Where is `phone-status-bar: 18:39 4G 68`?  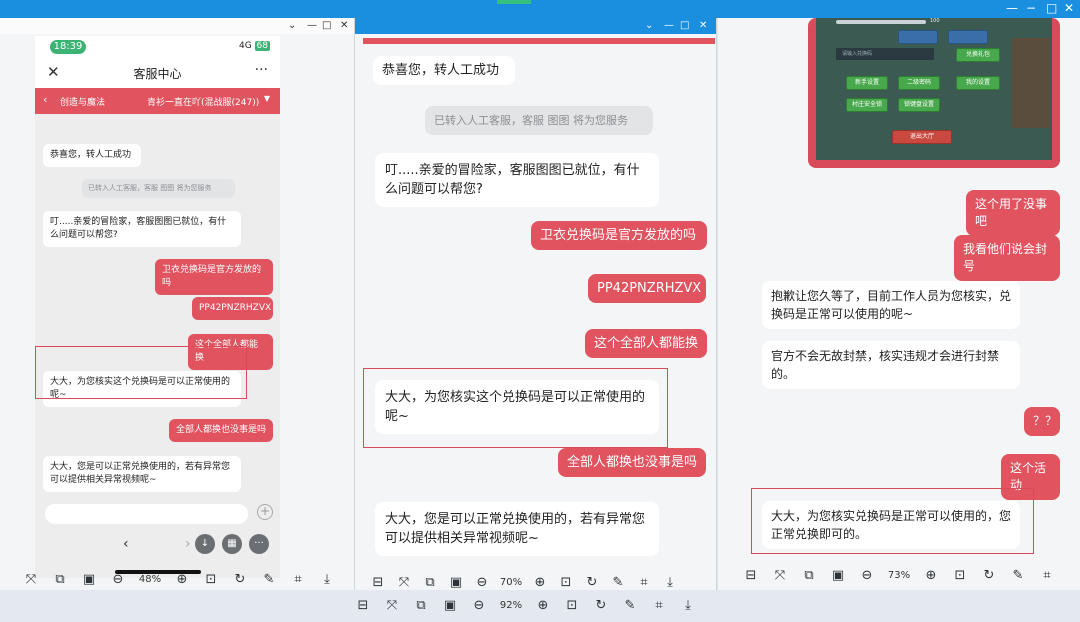 phone-status-bar: 18:39 4G 68 is located at coordinates (157, 47).